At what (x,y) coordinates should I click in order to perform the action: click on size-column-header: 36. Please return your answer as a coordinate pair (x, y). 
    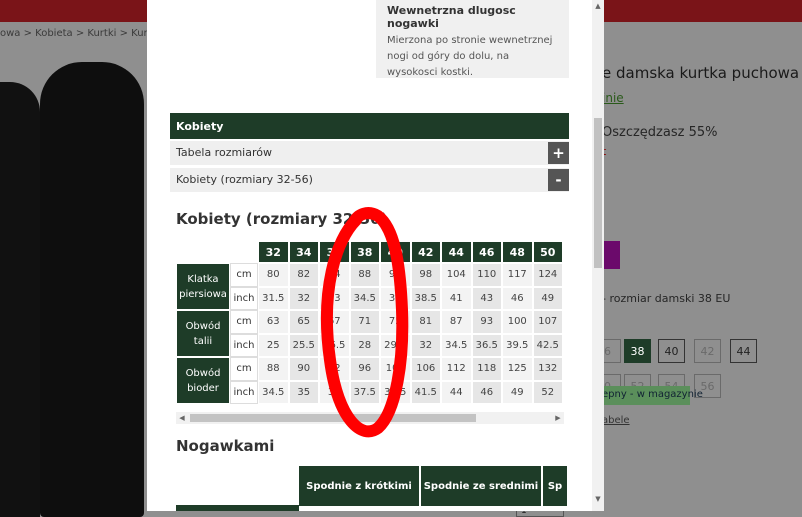
    Looking at the image, I should click on (334, 252).